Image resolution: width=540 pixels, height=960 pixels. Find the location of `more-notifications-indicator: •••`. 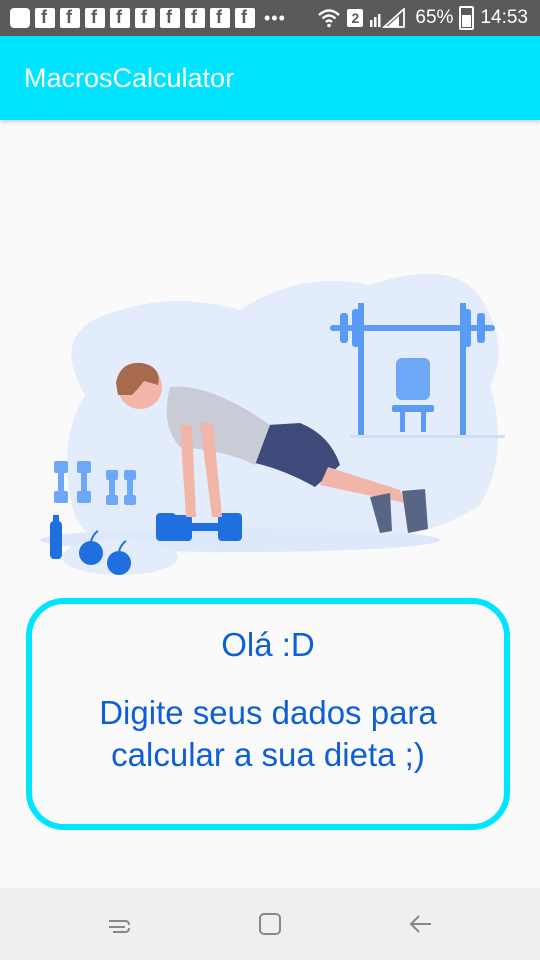

more-notifications-indicator: ••• is located at coordinates (275, 17).